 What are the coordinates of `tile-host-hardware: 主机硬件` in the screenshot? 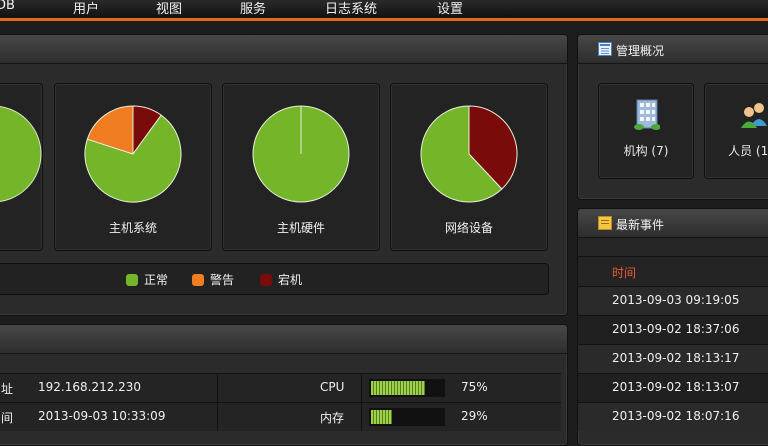 It's located at (301, 167).